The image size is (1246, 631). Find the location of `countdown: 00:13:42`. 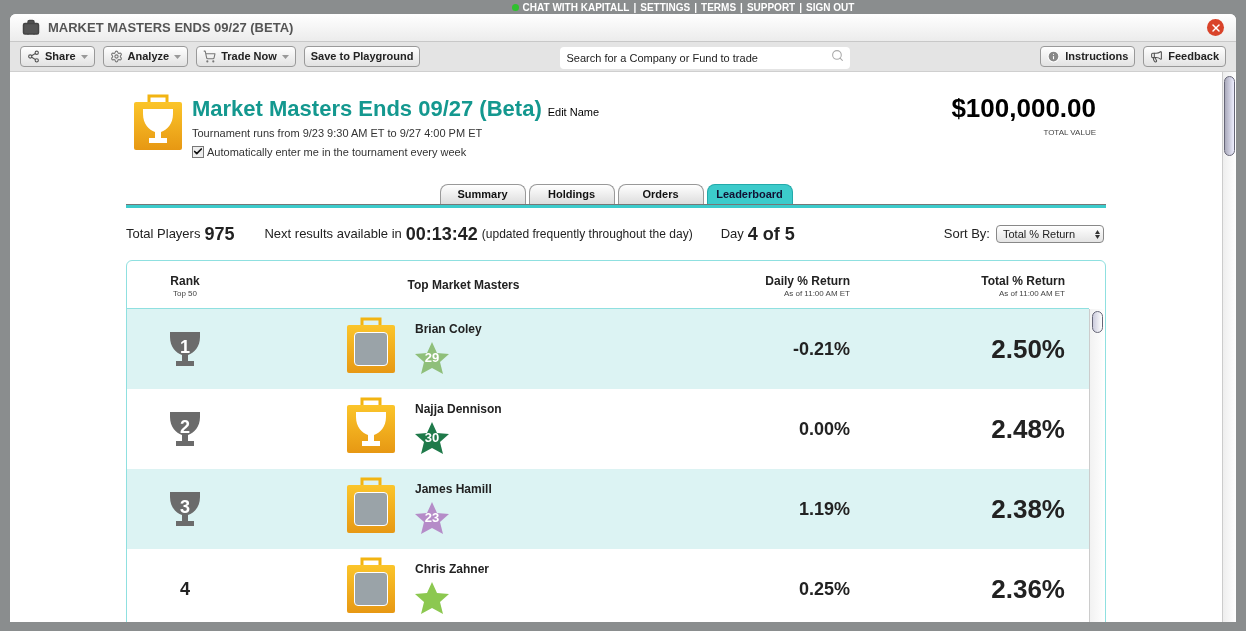

countdown: 00:13:42 is located at coordinates (441, 234).